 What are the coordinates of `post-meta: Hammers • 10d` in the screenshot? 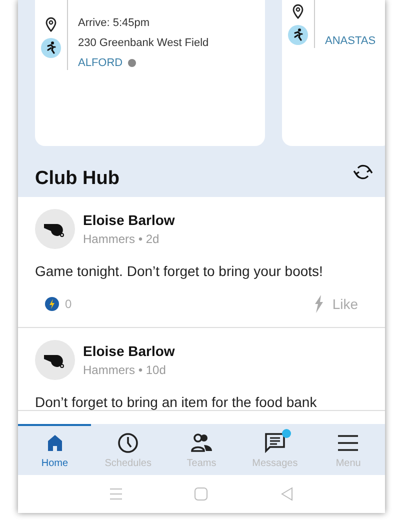 It's located at (125, 370).